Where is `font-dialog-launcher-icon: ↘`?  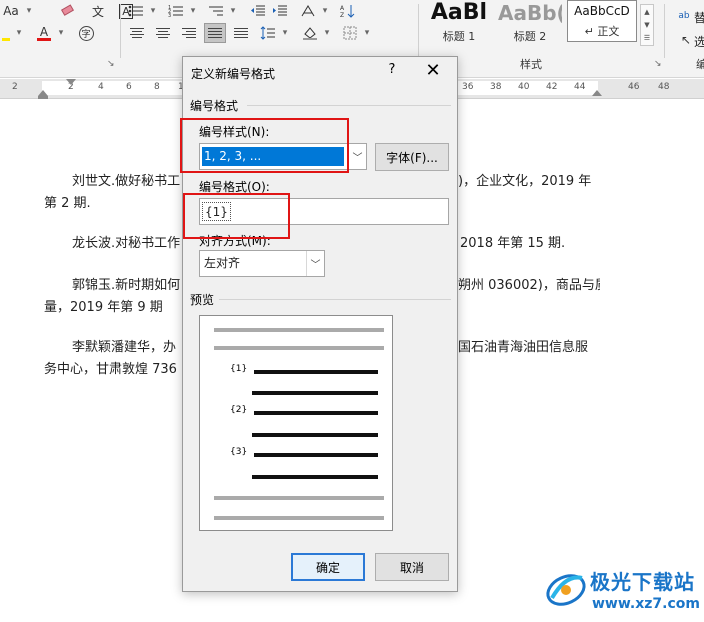 font-dialog-launcher-icon: ↘ is located at coordinates (111, 64).